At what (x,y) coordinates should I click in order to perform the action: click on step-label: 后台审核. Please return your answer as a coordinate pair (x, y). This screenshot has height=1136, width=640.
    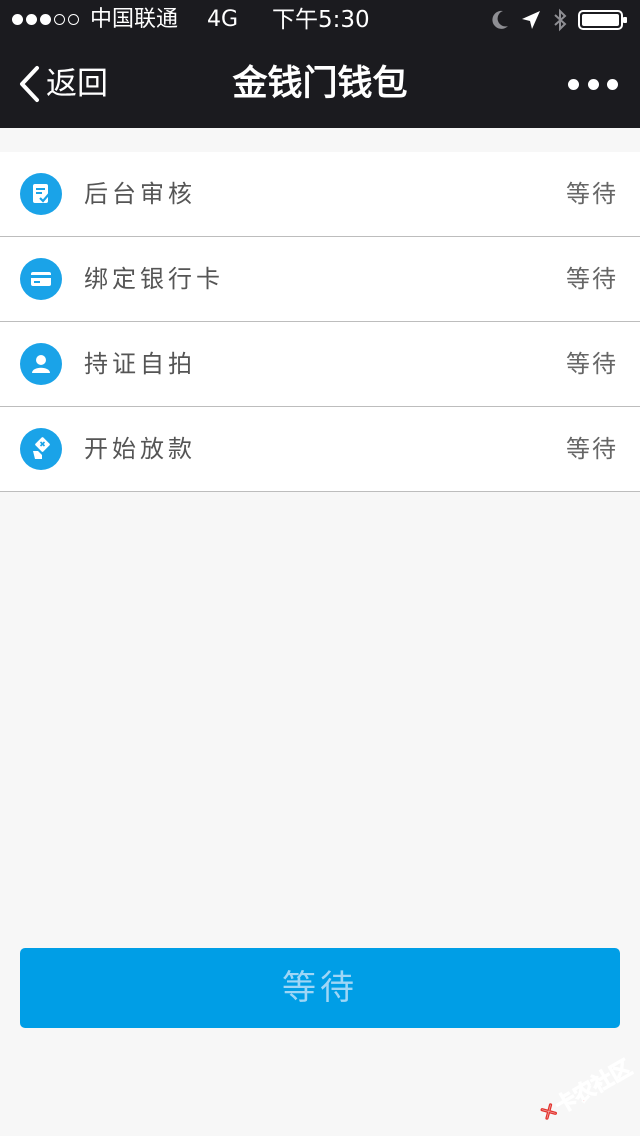
    Looking at the image, I should click on (140, 194).